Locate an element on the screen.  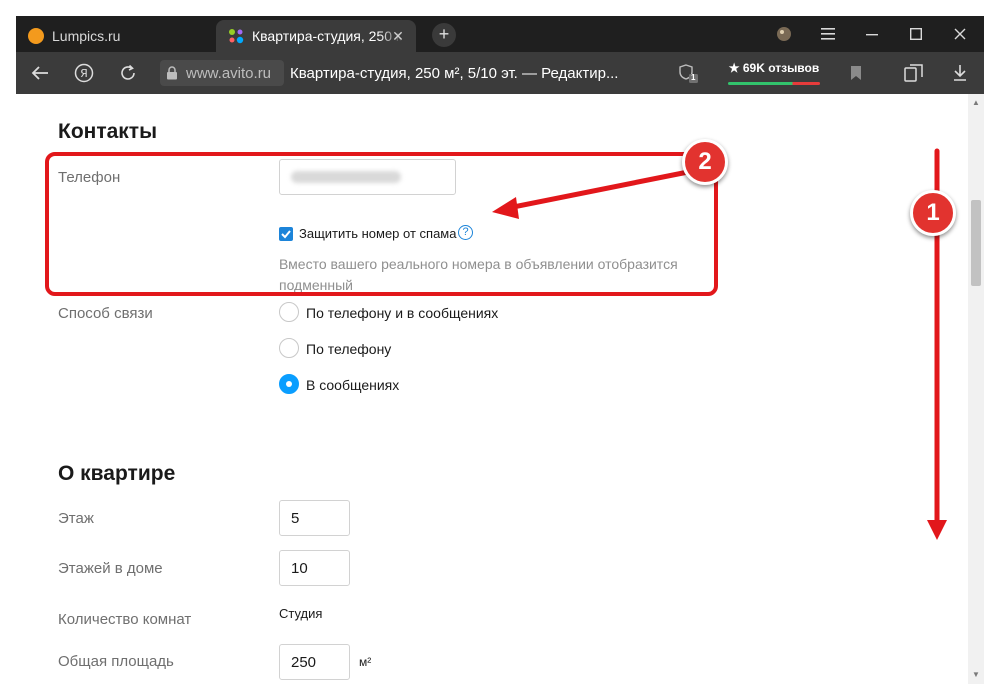
lock-icon is located at coordinates (172, 73).